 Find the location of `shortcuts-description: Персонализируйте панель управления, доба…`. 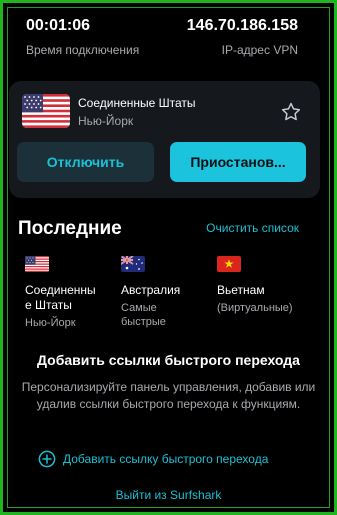

shortcuts-description: Персонализируйте панель управления, доба… is located at coordinates (168, 395).